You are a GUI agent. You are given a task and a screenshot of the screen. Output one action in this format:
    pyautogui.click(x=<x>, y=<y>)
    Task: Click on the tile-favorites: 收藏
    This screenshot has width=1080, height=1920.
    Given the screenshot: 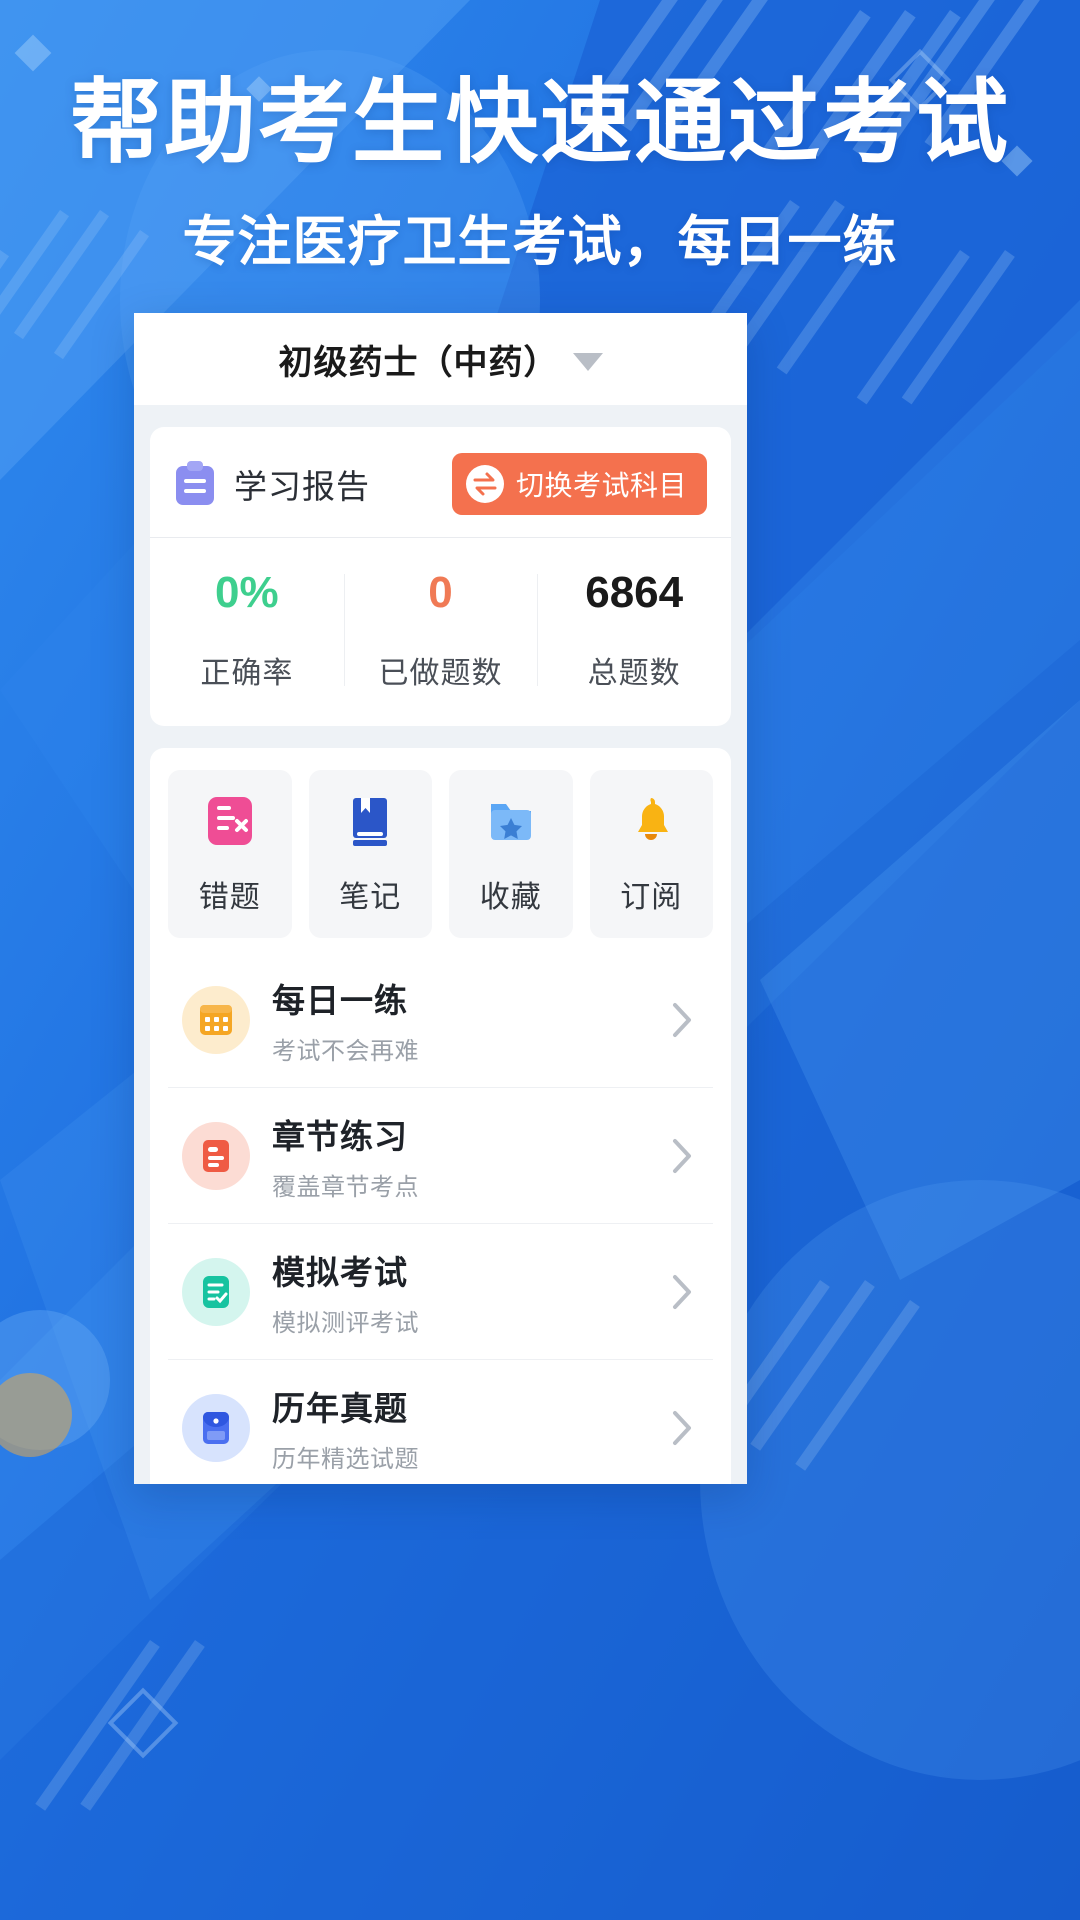 What is the action you would take?
    pyautogui.click(x=511, y=854)
    